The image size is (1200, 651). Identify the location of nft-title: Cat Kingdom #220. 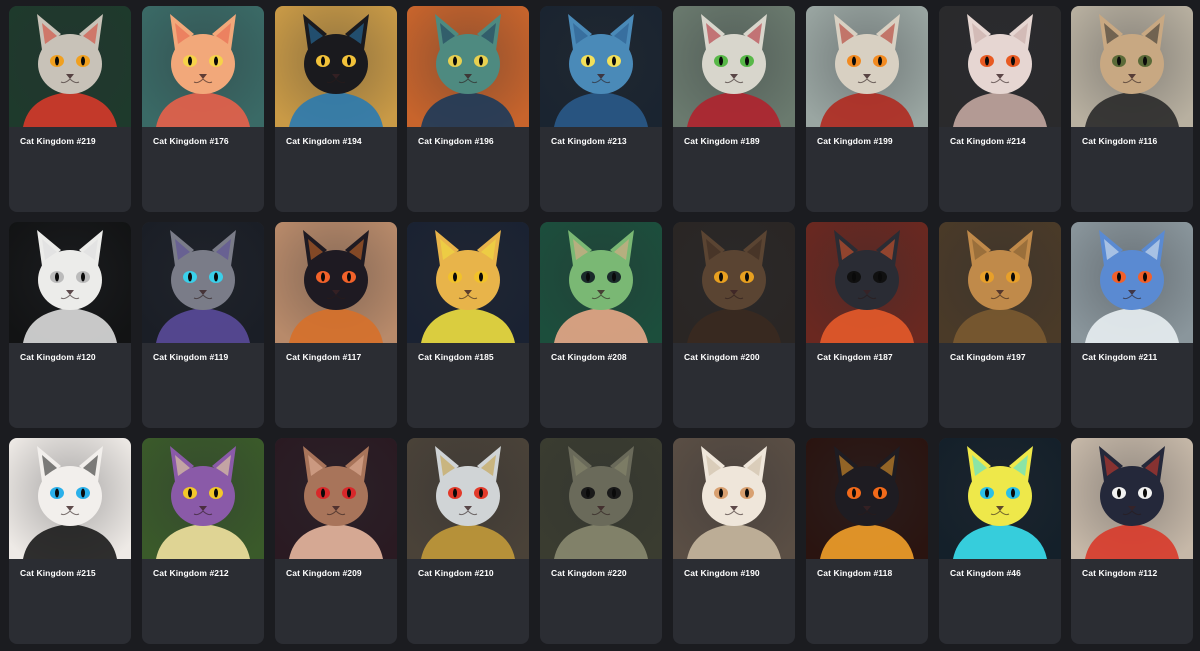
(589, 573).